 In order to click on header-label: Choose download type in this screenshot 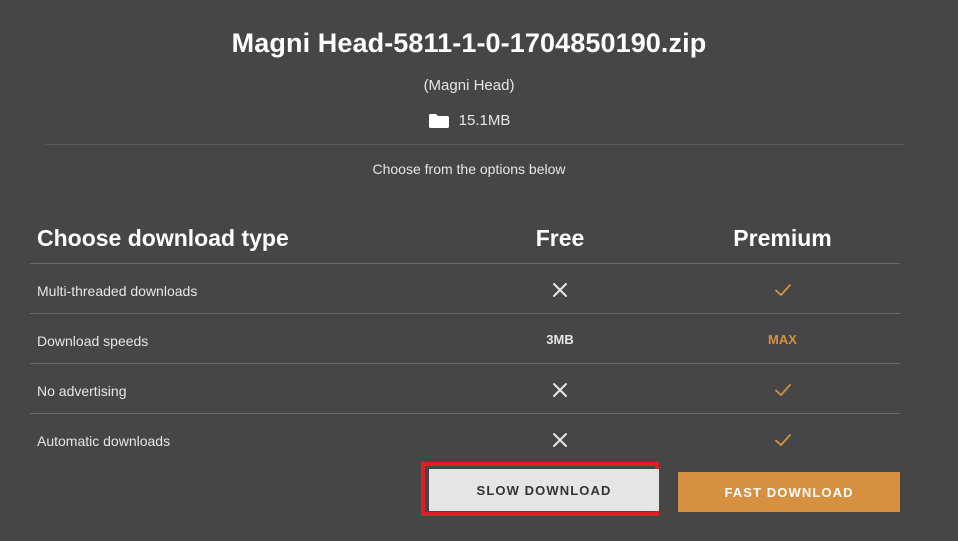, I will do `click(163, 238)`.